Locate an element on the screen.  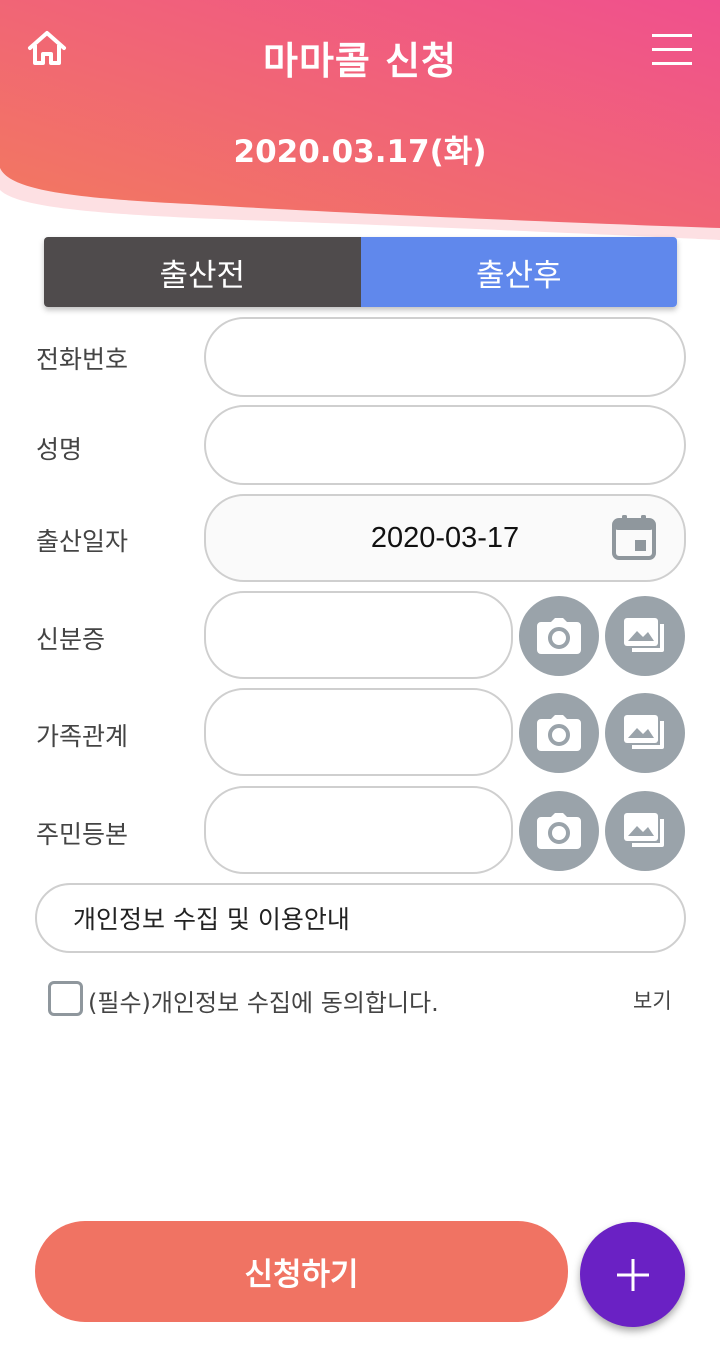
resident-gallery-button is located at coordinates (645, 831).